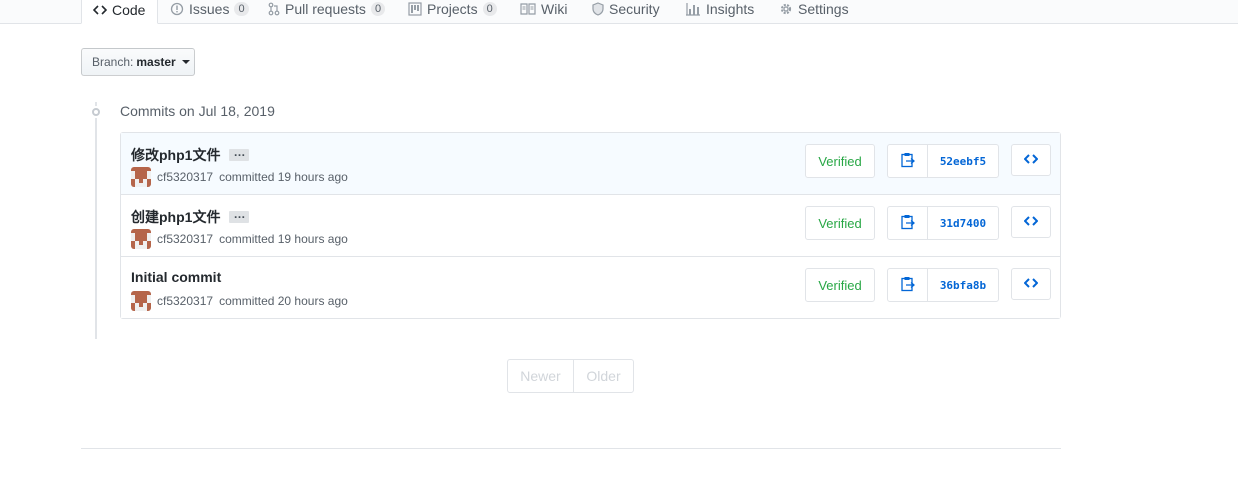  I want to click on footer-divider, so click(571, 448).